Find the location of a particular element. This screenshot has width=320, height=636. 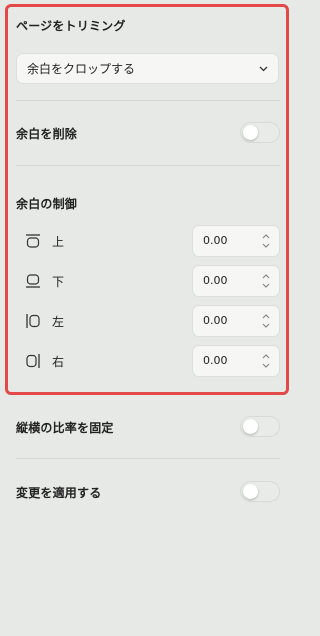

apply-changes-label: 変更を適用する is located at coordinates (59, 493).